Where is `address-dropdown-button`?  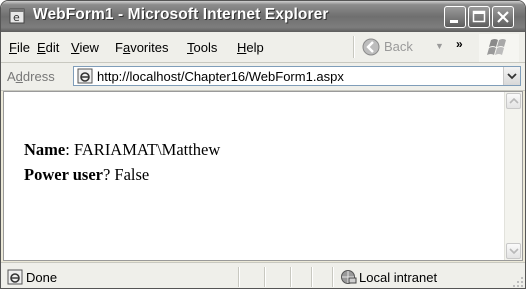 address-dropdown-button is located at coordinates (511, 76).